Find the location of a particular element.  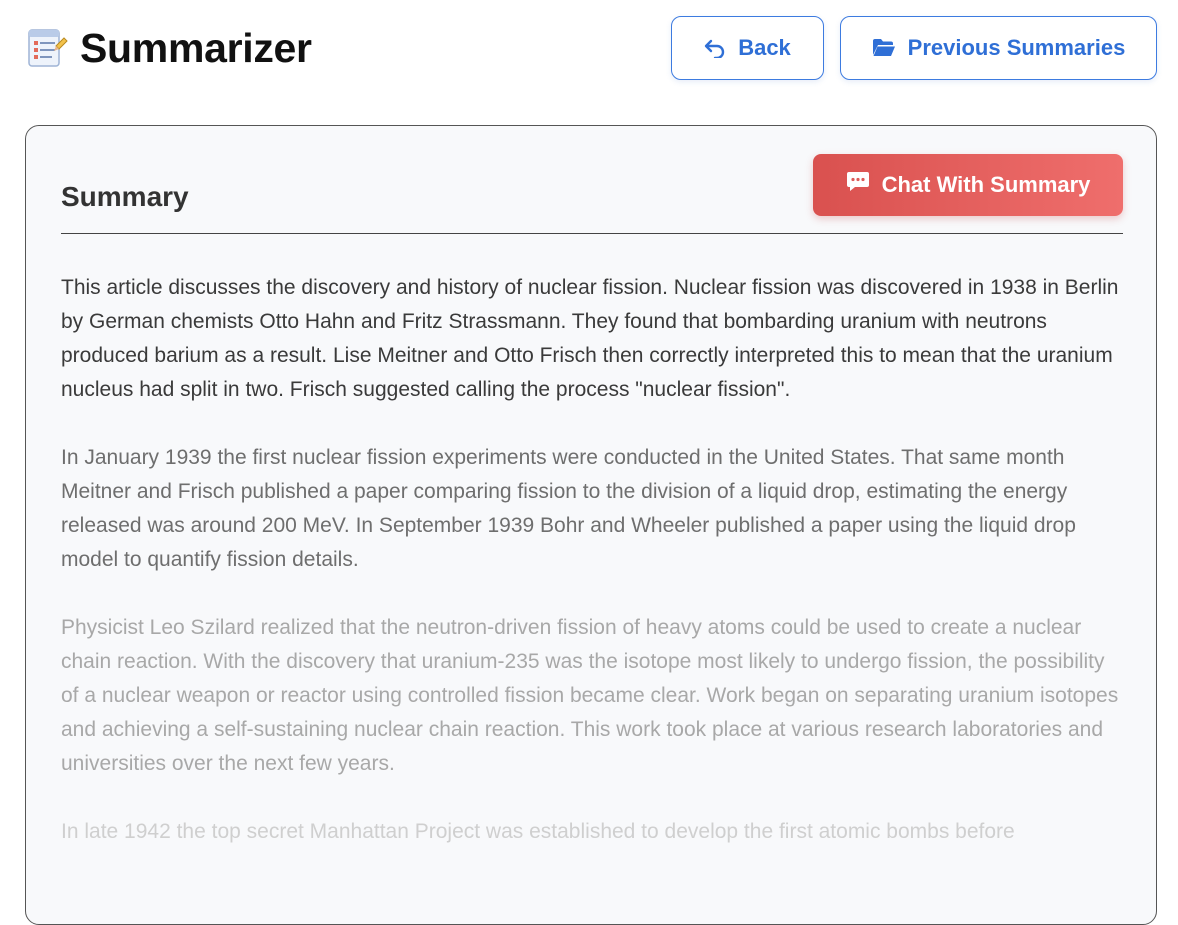

chat-with-summary-label: Chat With Summary is located at coordinates (986, 184).